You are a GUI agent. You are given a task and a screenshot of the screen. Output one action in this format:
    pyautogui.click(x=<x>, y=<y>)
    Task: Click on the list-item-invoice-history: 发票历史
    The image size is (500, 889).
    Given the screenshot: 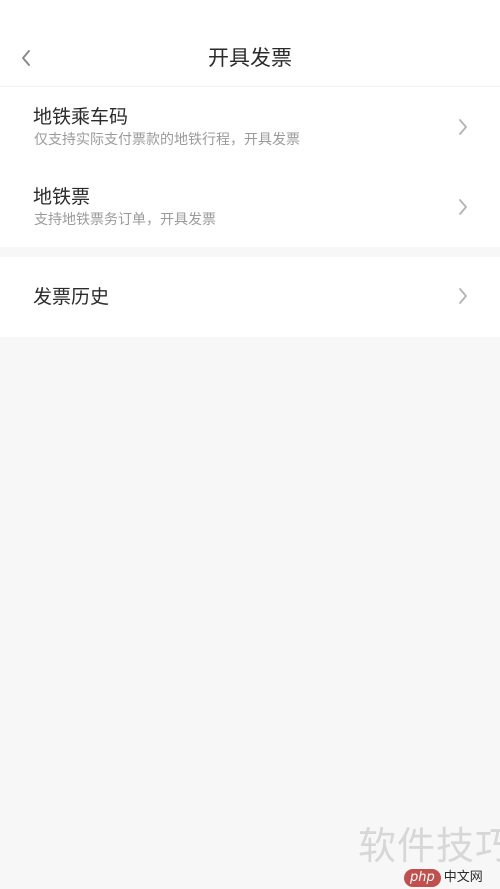 What is the action you would take?
    pyautogui.click(x=250, y=297)
    